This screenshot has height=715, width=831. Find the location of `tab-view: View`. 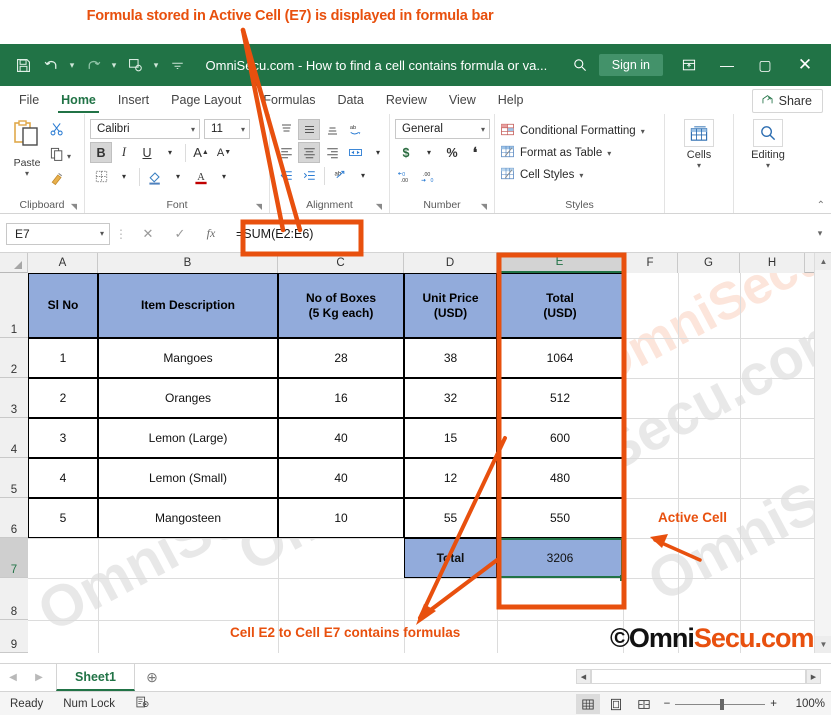

tab-view: View is located at coordinates (462, 100).